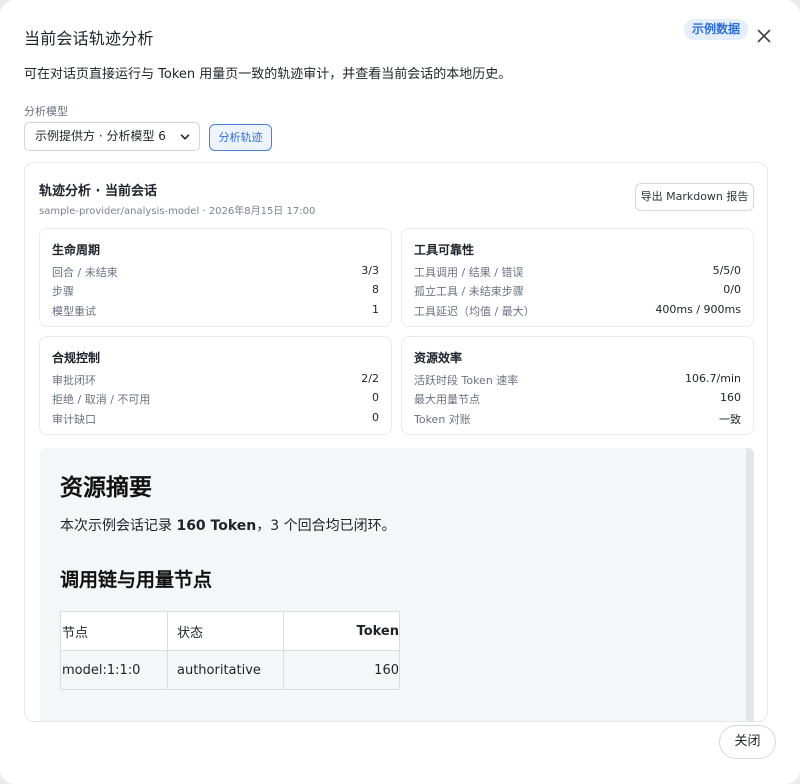 The image size is (800, 784). Describe the element at coordinates (101, 399) in the screenshot. I see `row-label: 拒绝 / 取消 / 不可用` at that location.